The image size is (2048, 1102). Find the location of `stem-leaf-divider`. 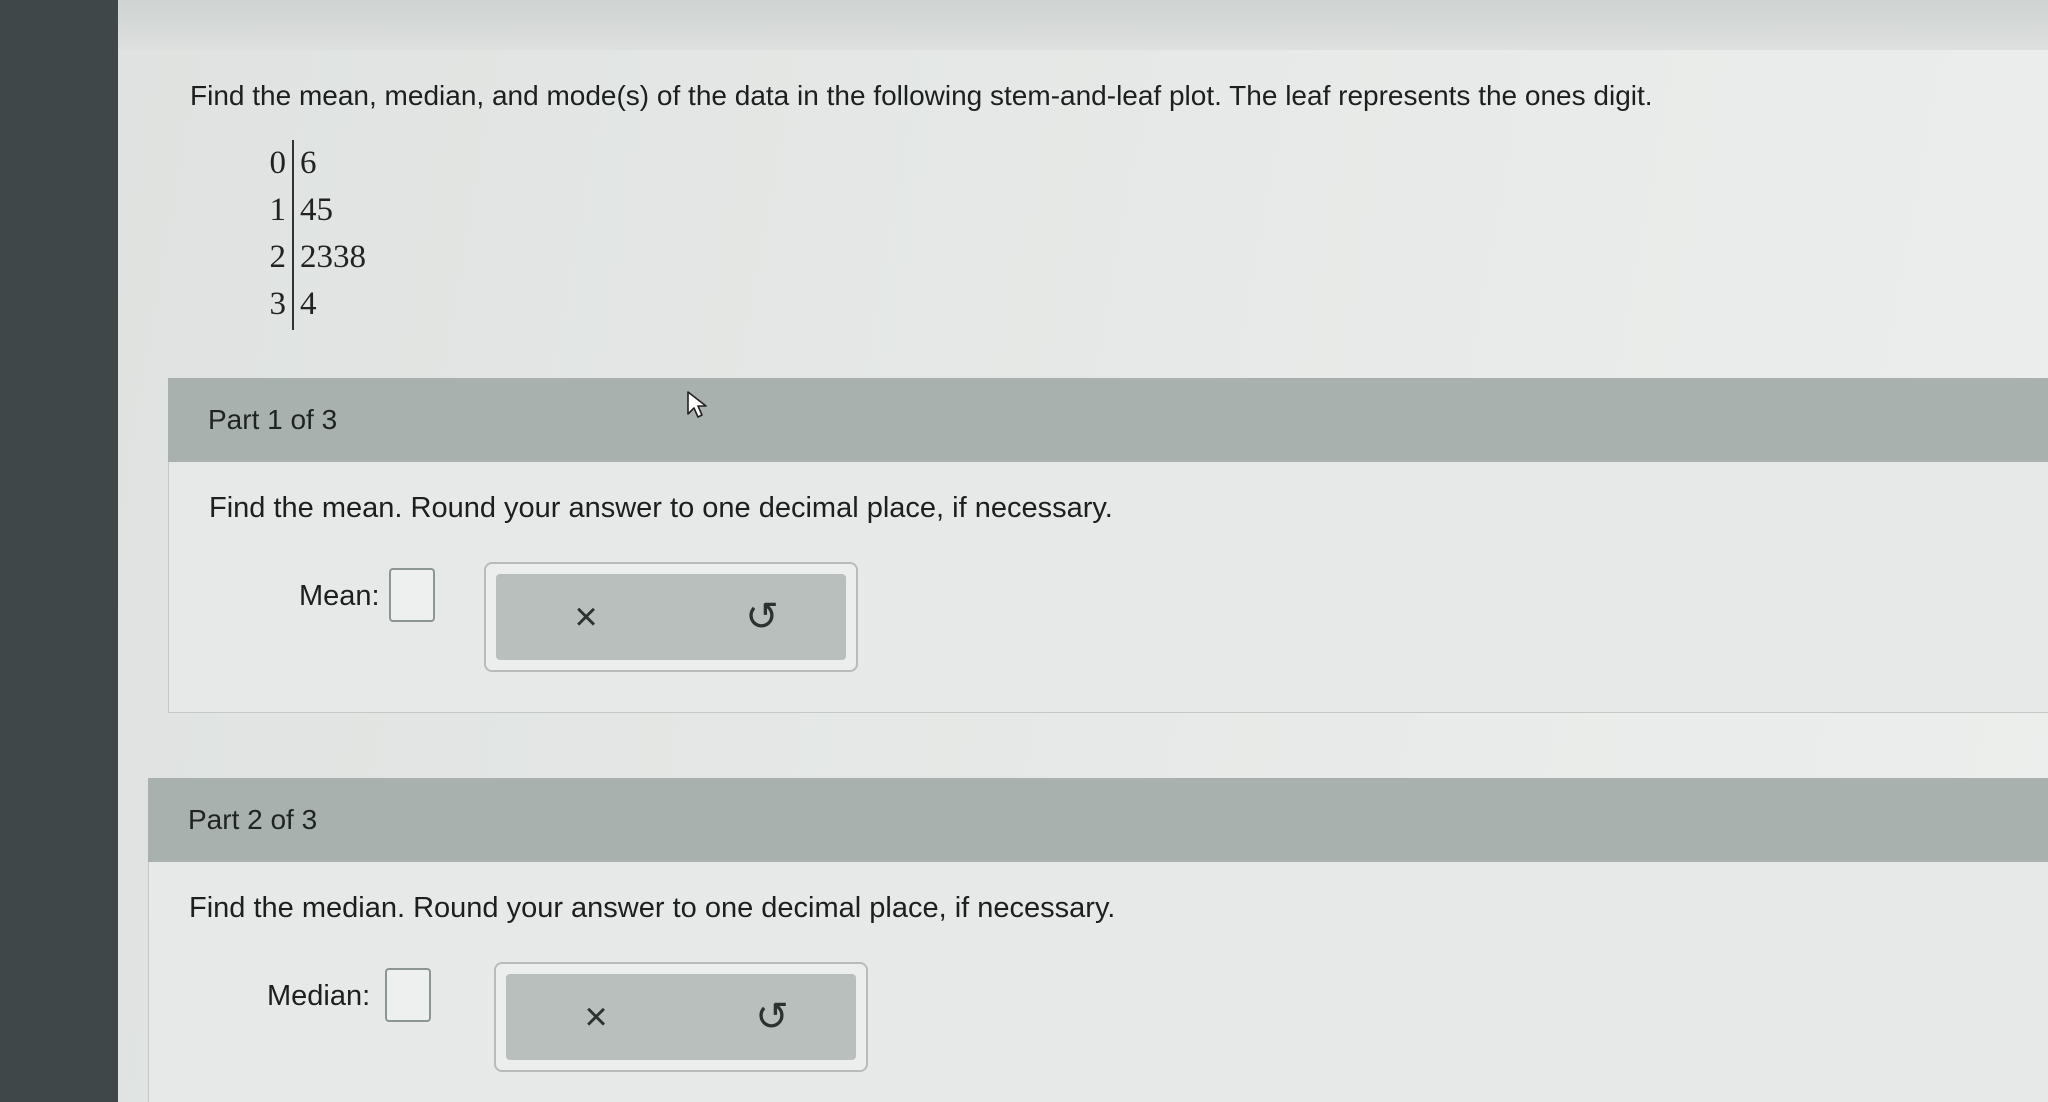

stem-leaf-divider is located at coordinates (293, 235).